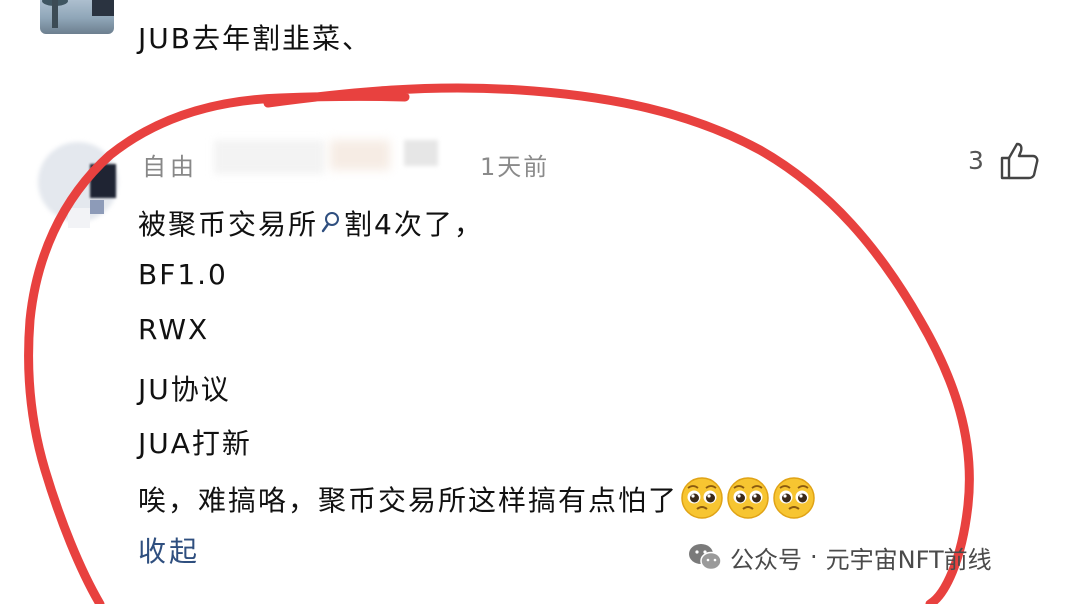 Image resolution: width=1080 pixels, height=604 pixels. What do you see at coordinates (183, 274) in the screenshot?
I see `comment-line: BF1.0` at bounding box center [183, 274].